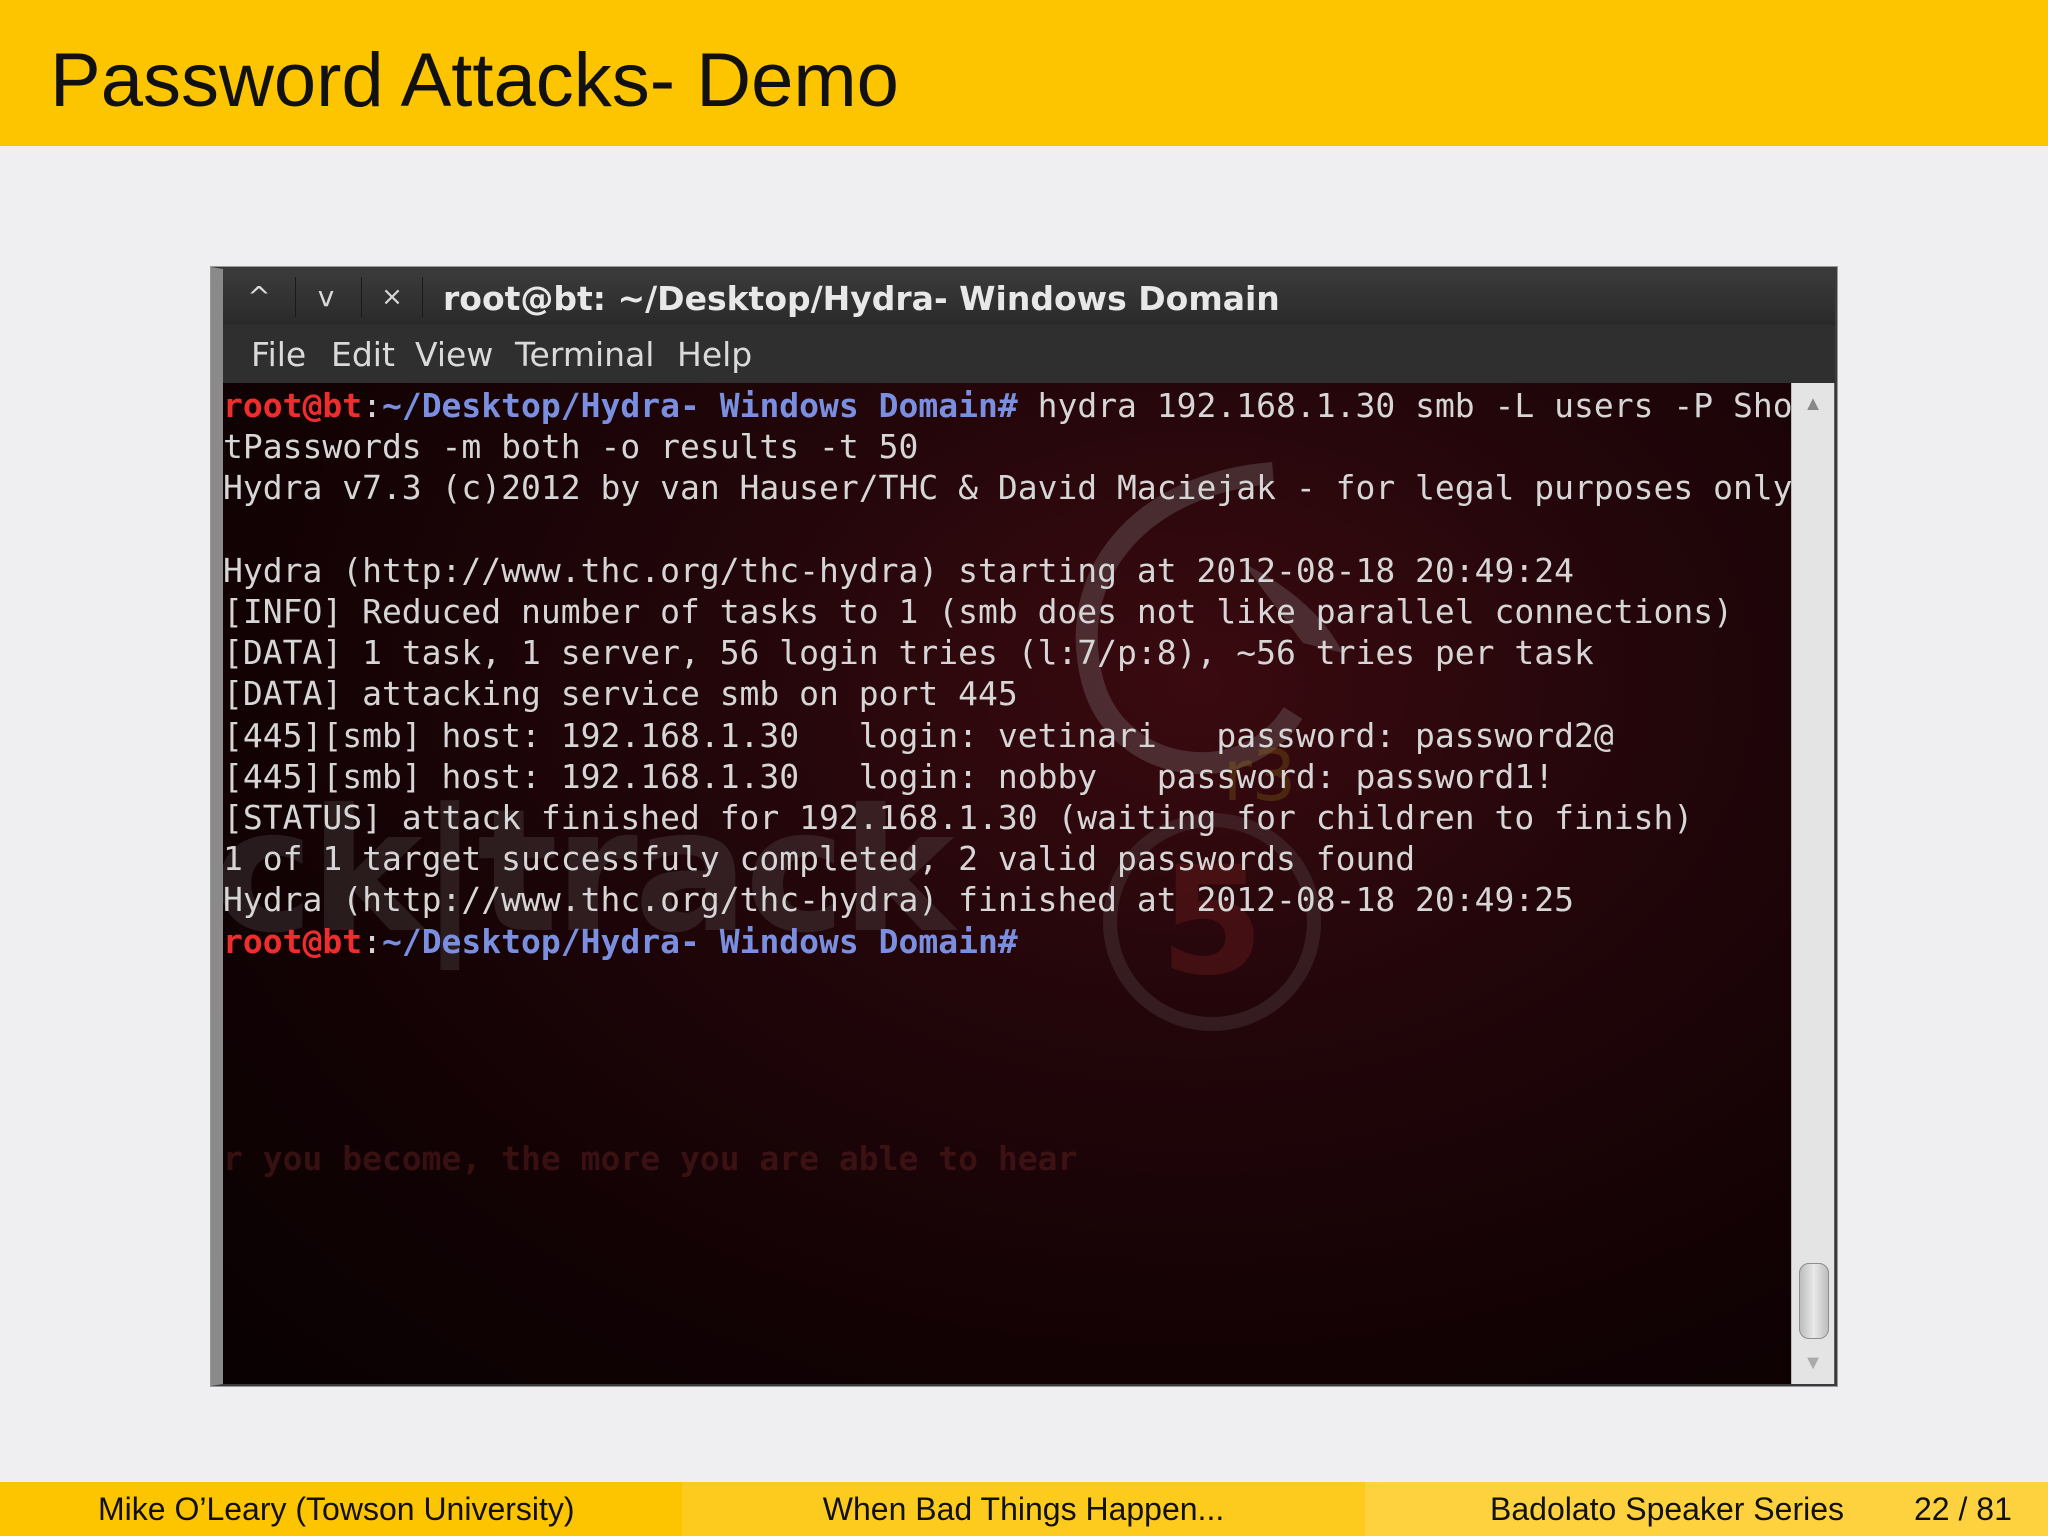 This screenshot has width=2048, height=1536. I want to click on output-line: tPasswords -m both -o results -t 50, so click(571, 447).